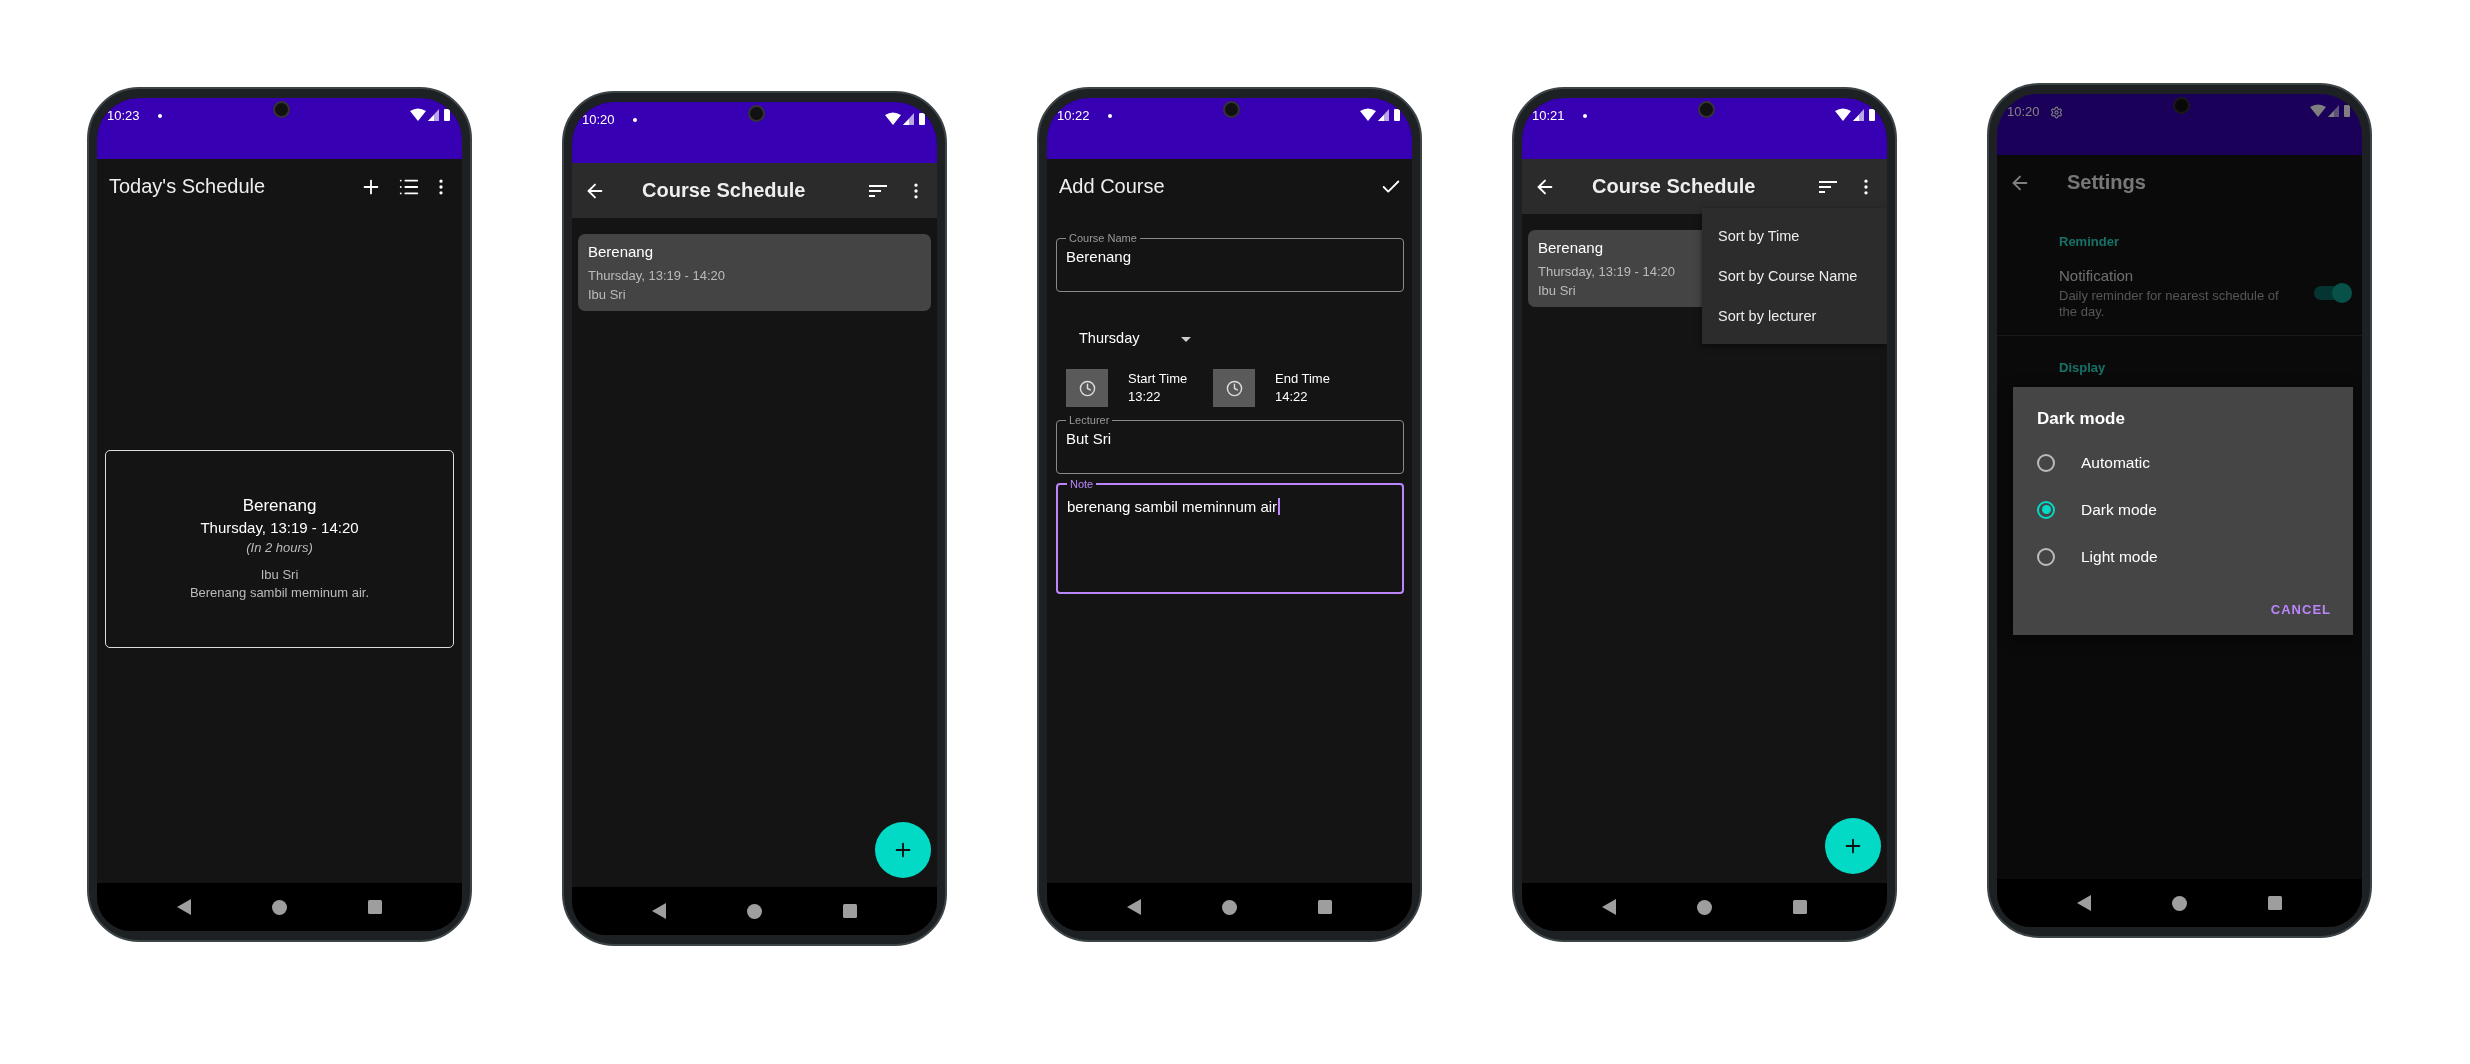 The width and height of the screenshot is (2470, 1064). What do you see at coordinates (1292, 397) in the screenshot?
I see `time-value: 14:22` at bounding box center [1292, 397].